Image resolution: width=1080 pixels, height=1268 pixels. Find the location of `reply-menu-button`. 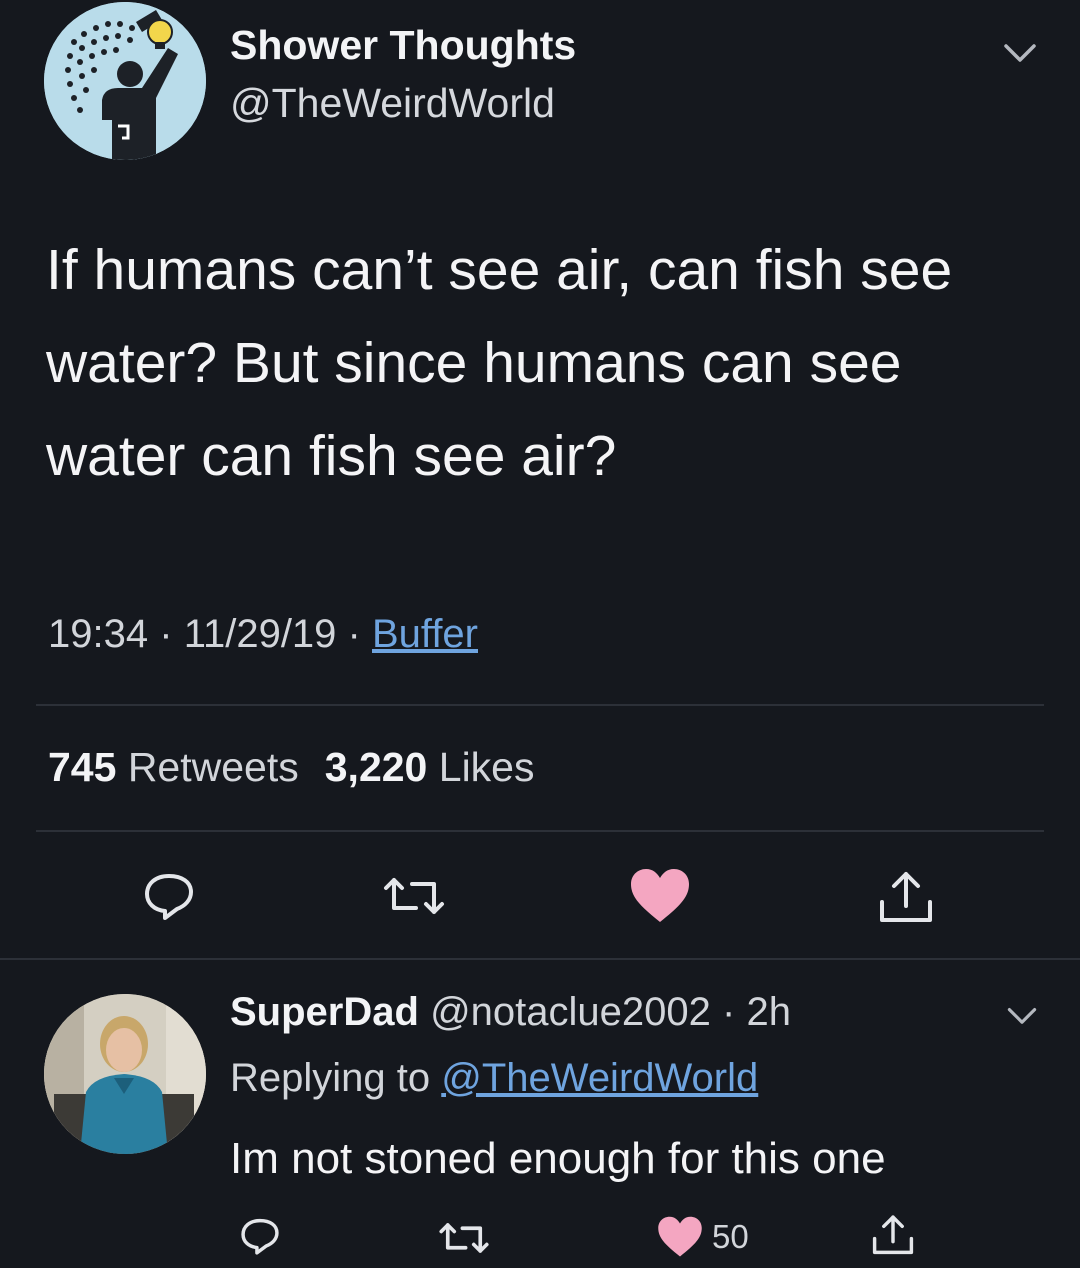

reply-menu-button is located at coordinates (1022, 1017).